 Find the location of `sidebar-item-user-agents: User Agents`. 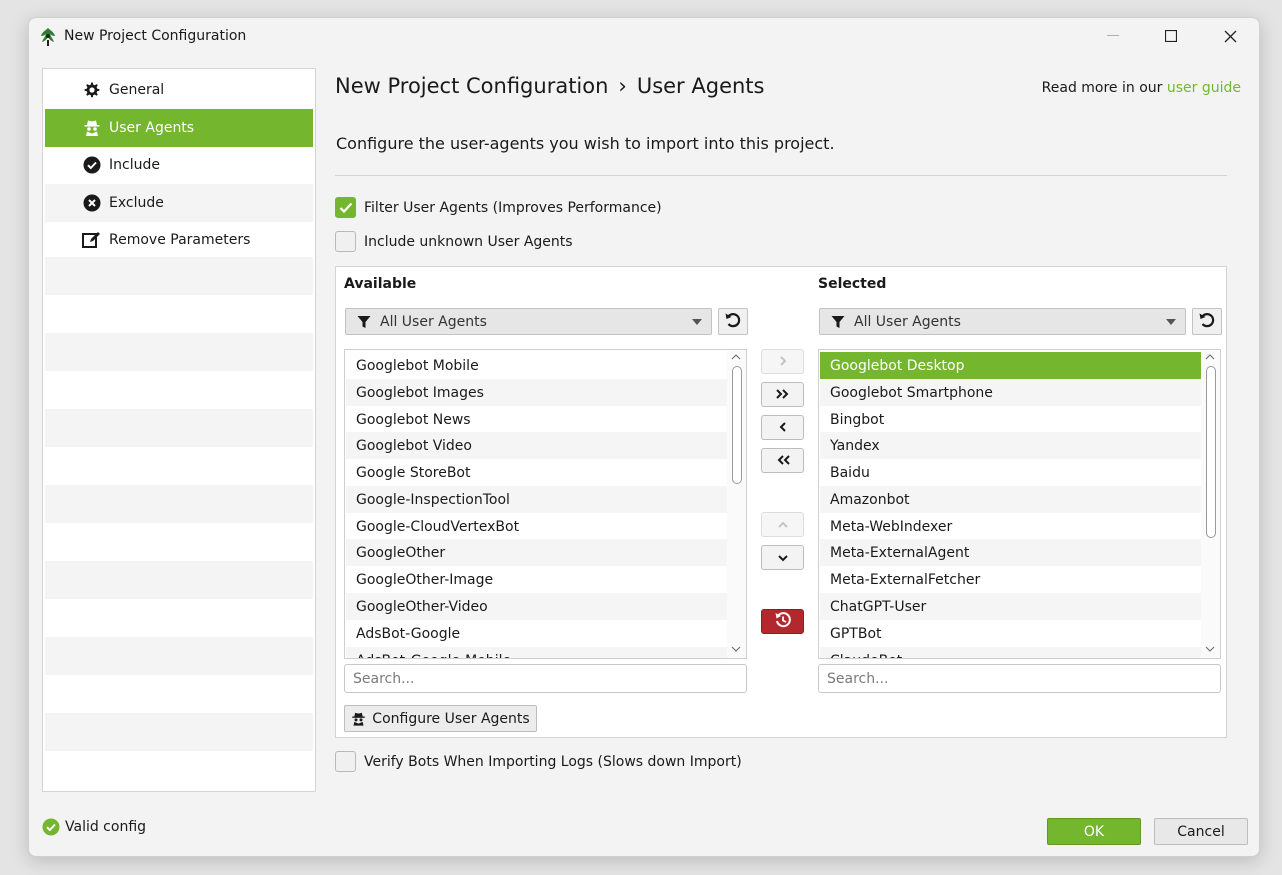

sidebar-item-user-agents: User Agents is located at coordinates (179, 128).